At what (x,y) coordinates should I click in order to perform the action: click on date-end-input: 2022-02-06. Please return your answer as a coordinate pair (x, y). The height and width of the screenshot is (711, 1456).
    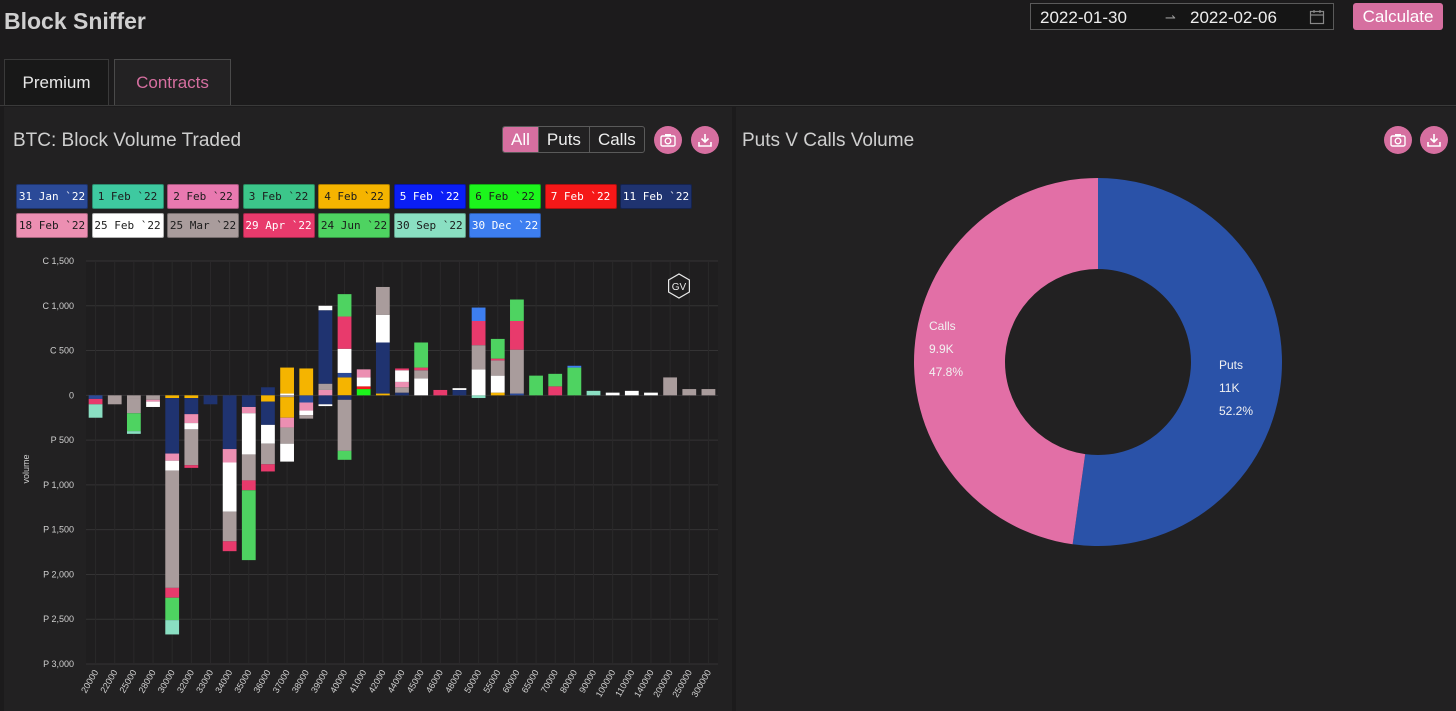
    Looking at the image, I should click on (1233, 18).